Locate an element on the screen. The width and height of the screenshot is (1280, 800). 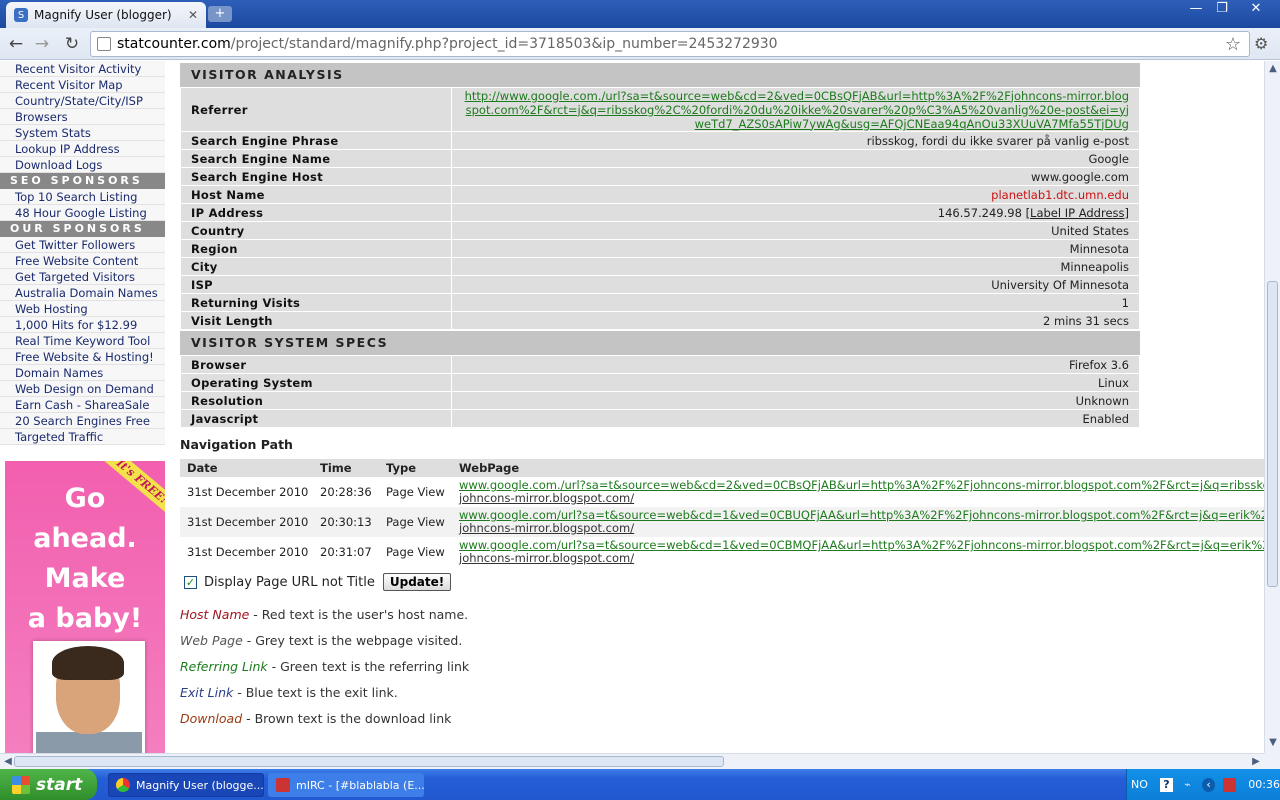
tab-close-icon: ✕ is located at coordinates (193, 15).